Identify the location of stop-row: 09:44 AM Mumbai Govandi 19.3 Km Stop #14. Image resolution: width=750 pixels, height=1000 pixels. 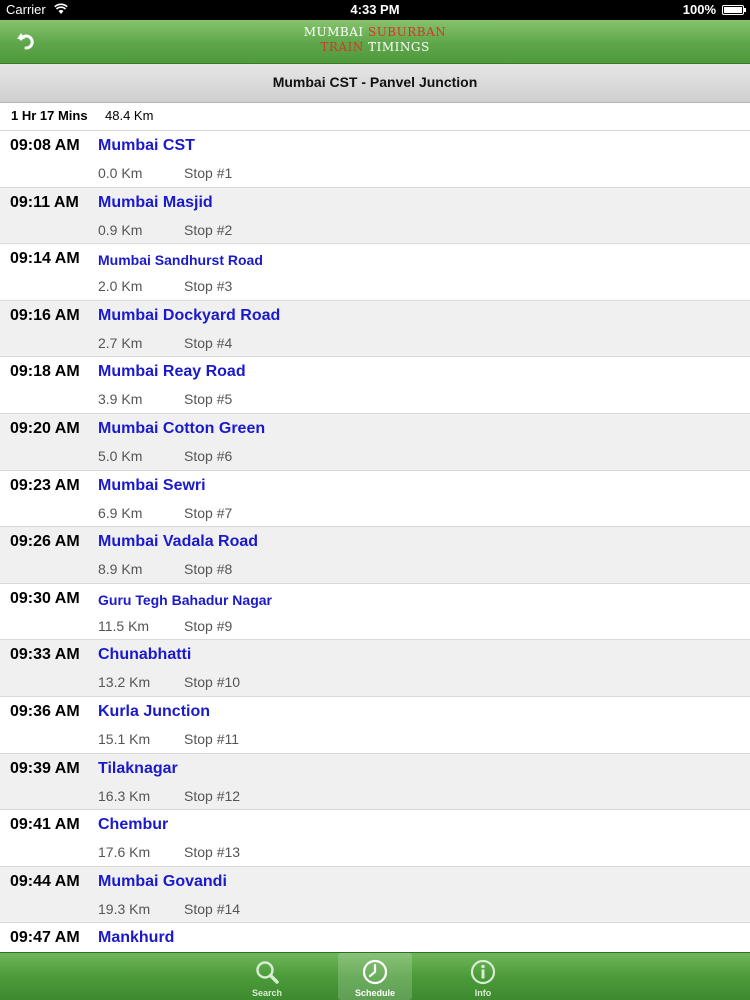
(375, 895).